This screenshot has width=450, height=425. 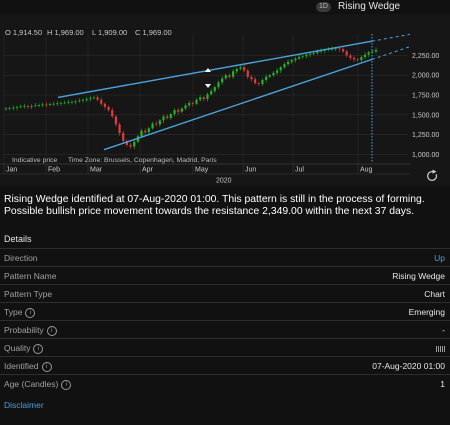 What do you see at coordinates (444, 348) in the screenshot?
I see `quality-bar` at bounding box center [444, 348].